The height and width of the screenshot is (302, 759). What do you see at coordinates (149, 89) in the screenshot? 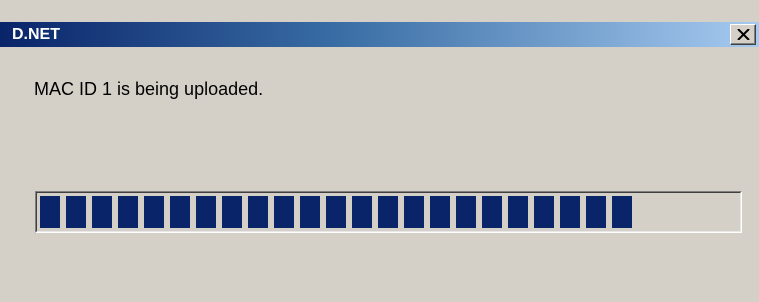
I see `status-message: MAC ID 1 is being uploaded.` at bounding box center [149, 89].